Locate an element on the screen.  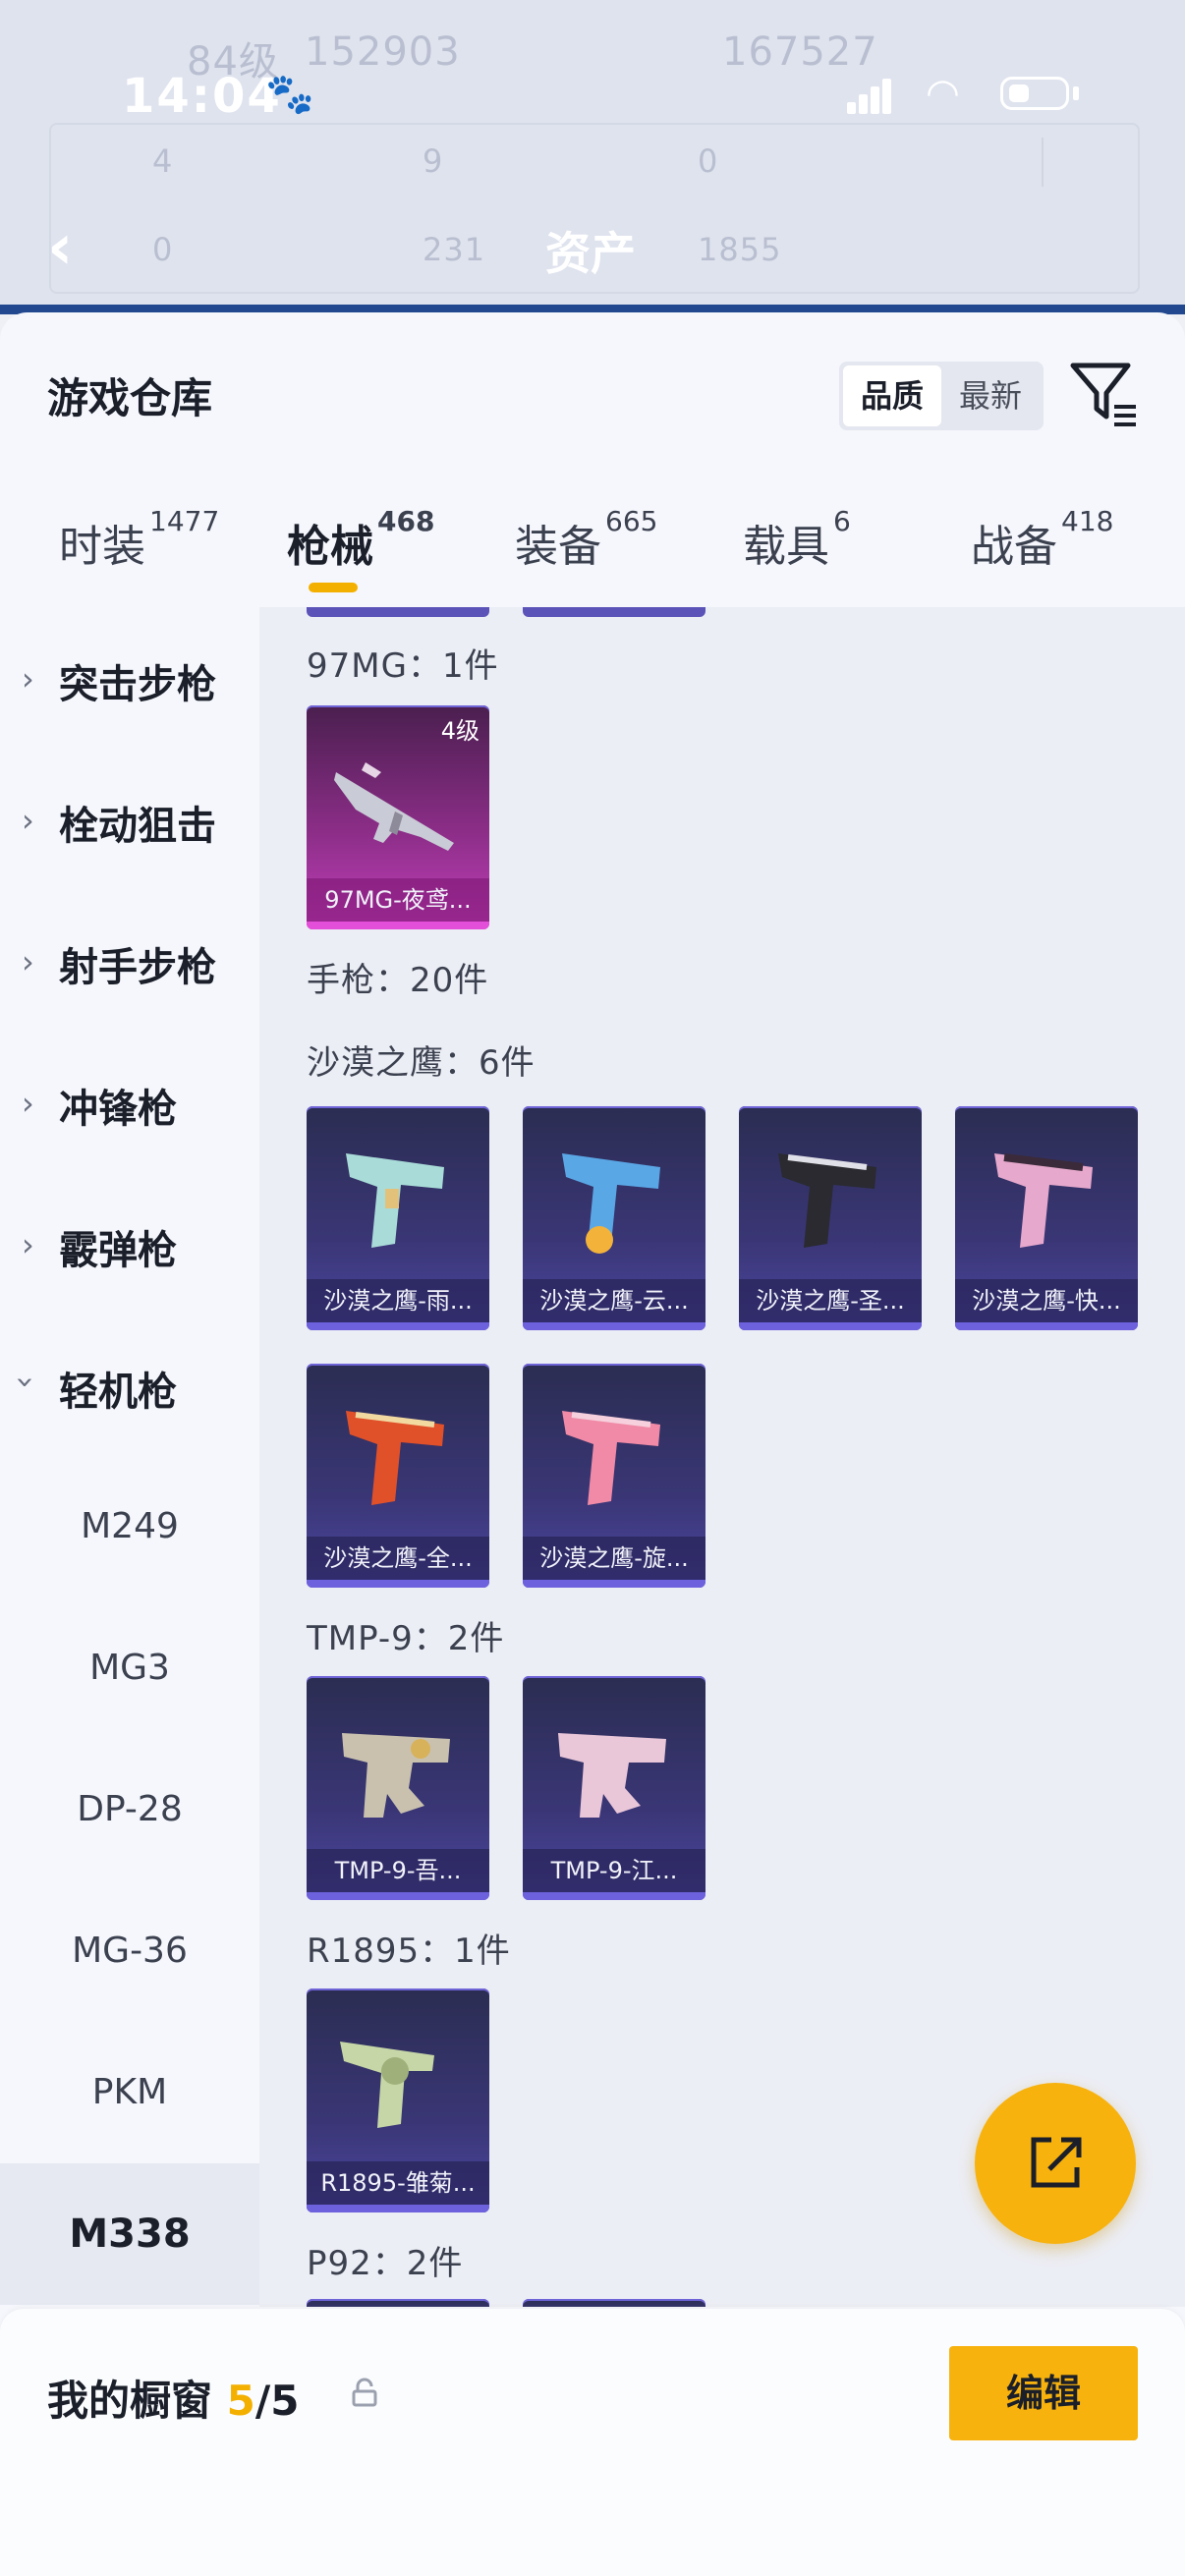
sidebar-item-label: 霰弹枪 is located at coordinates (118, 1250).